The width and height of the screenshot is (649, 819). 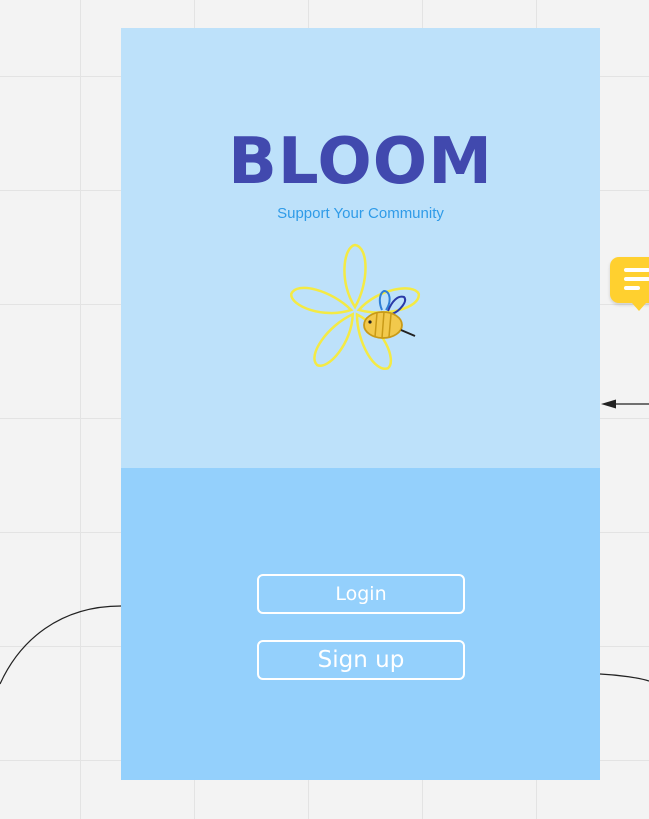 I want to click on signup-button: Sign up, so click(x=361, y=660).